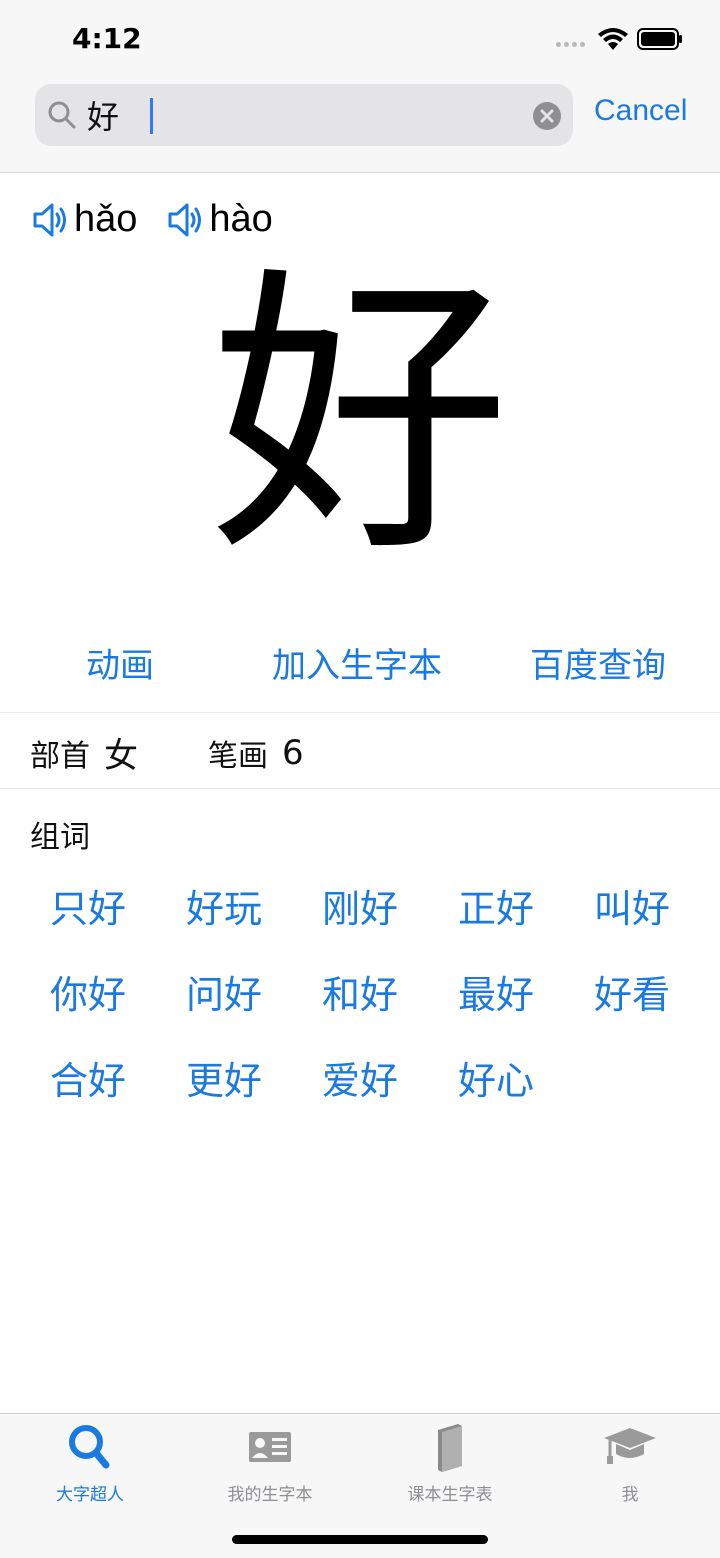 The width and height of the screenshot is (720, 1558). What do you see at coordinates (547, 116) in the screenshot?
I see `clear-icon` at bounding box center [547, 116].